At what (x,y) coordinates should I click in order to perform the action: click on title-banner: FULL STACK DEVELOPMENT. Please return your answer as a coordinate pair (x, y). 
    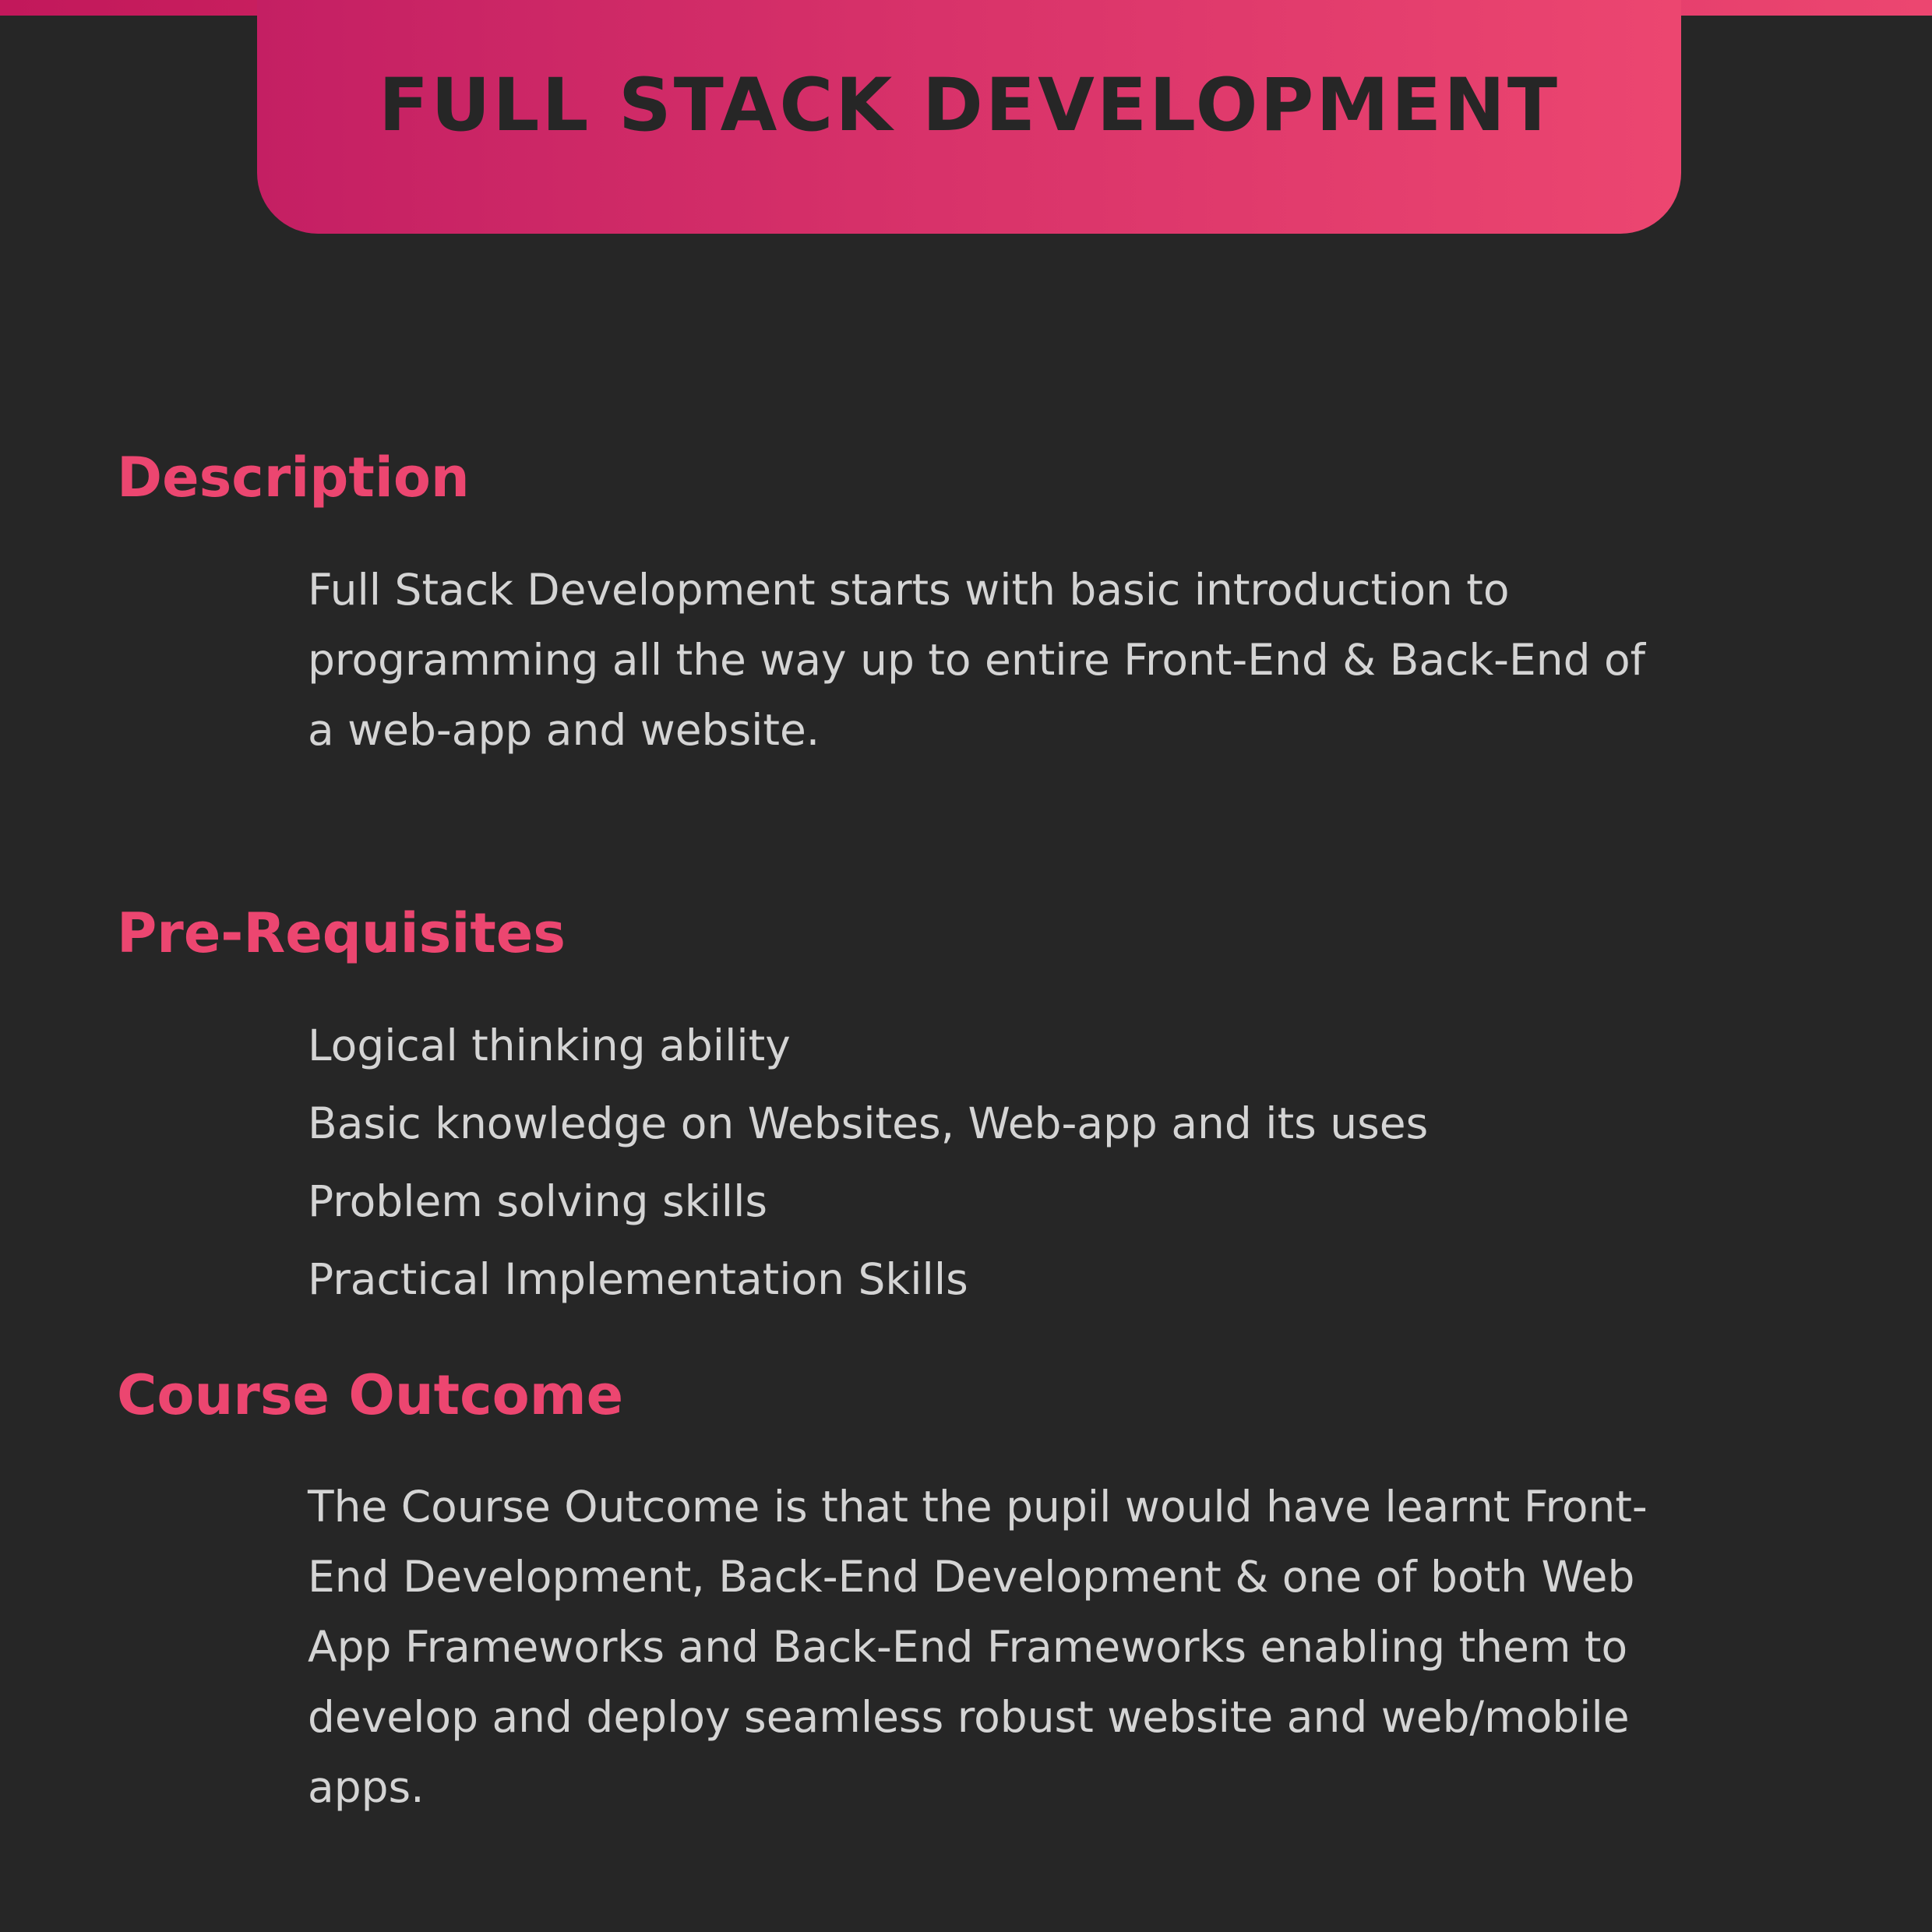
    Looking at the image, I should click on (969, 117).